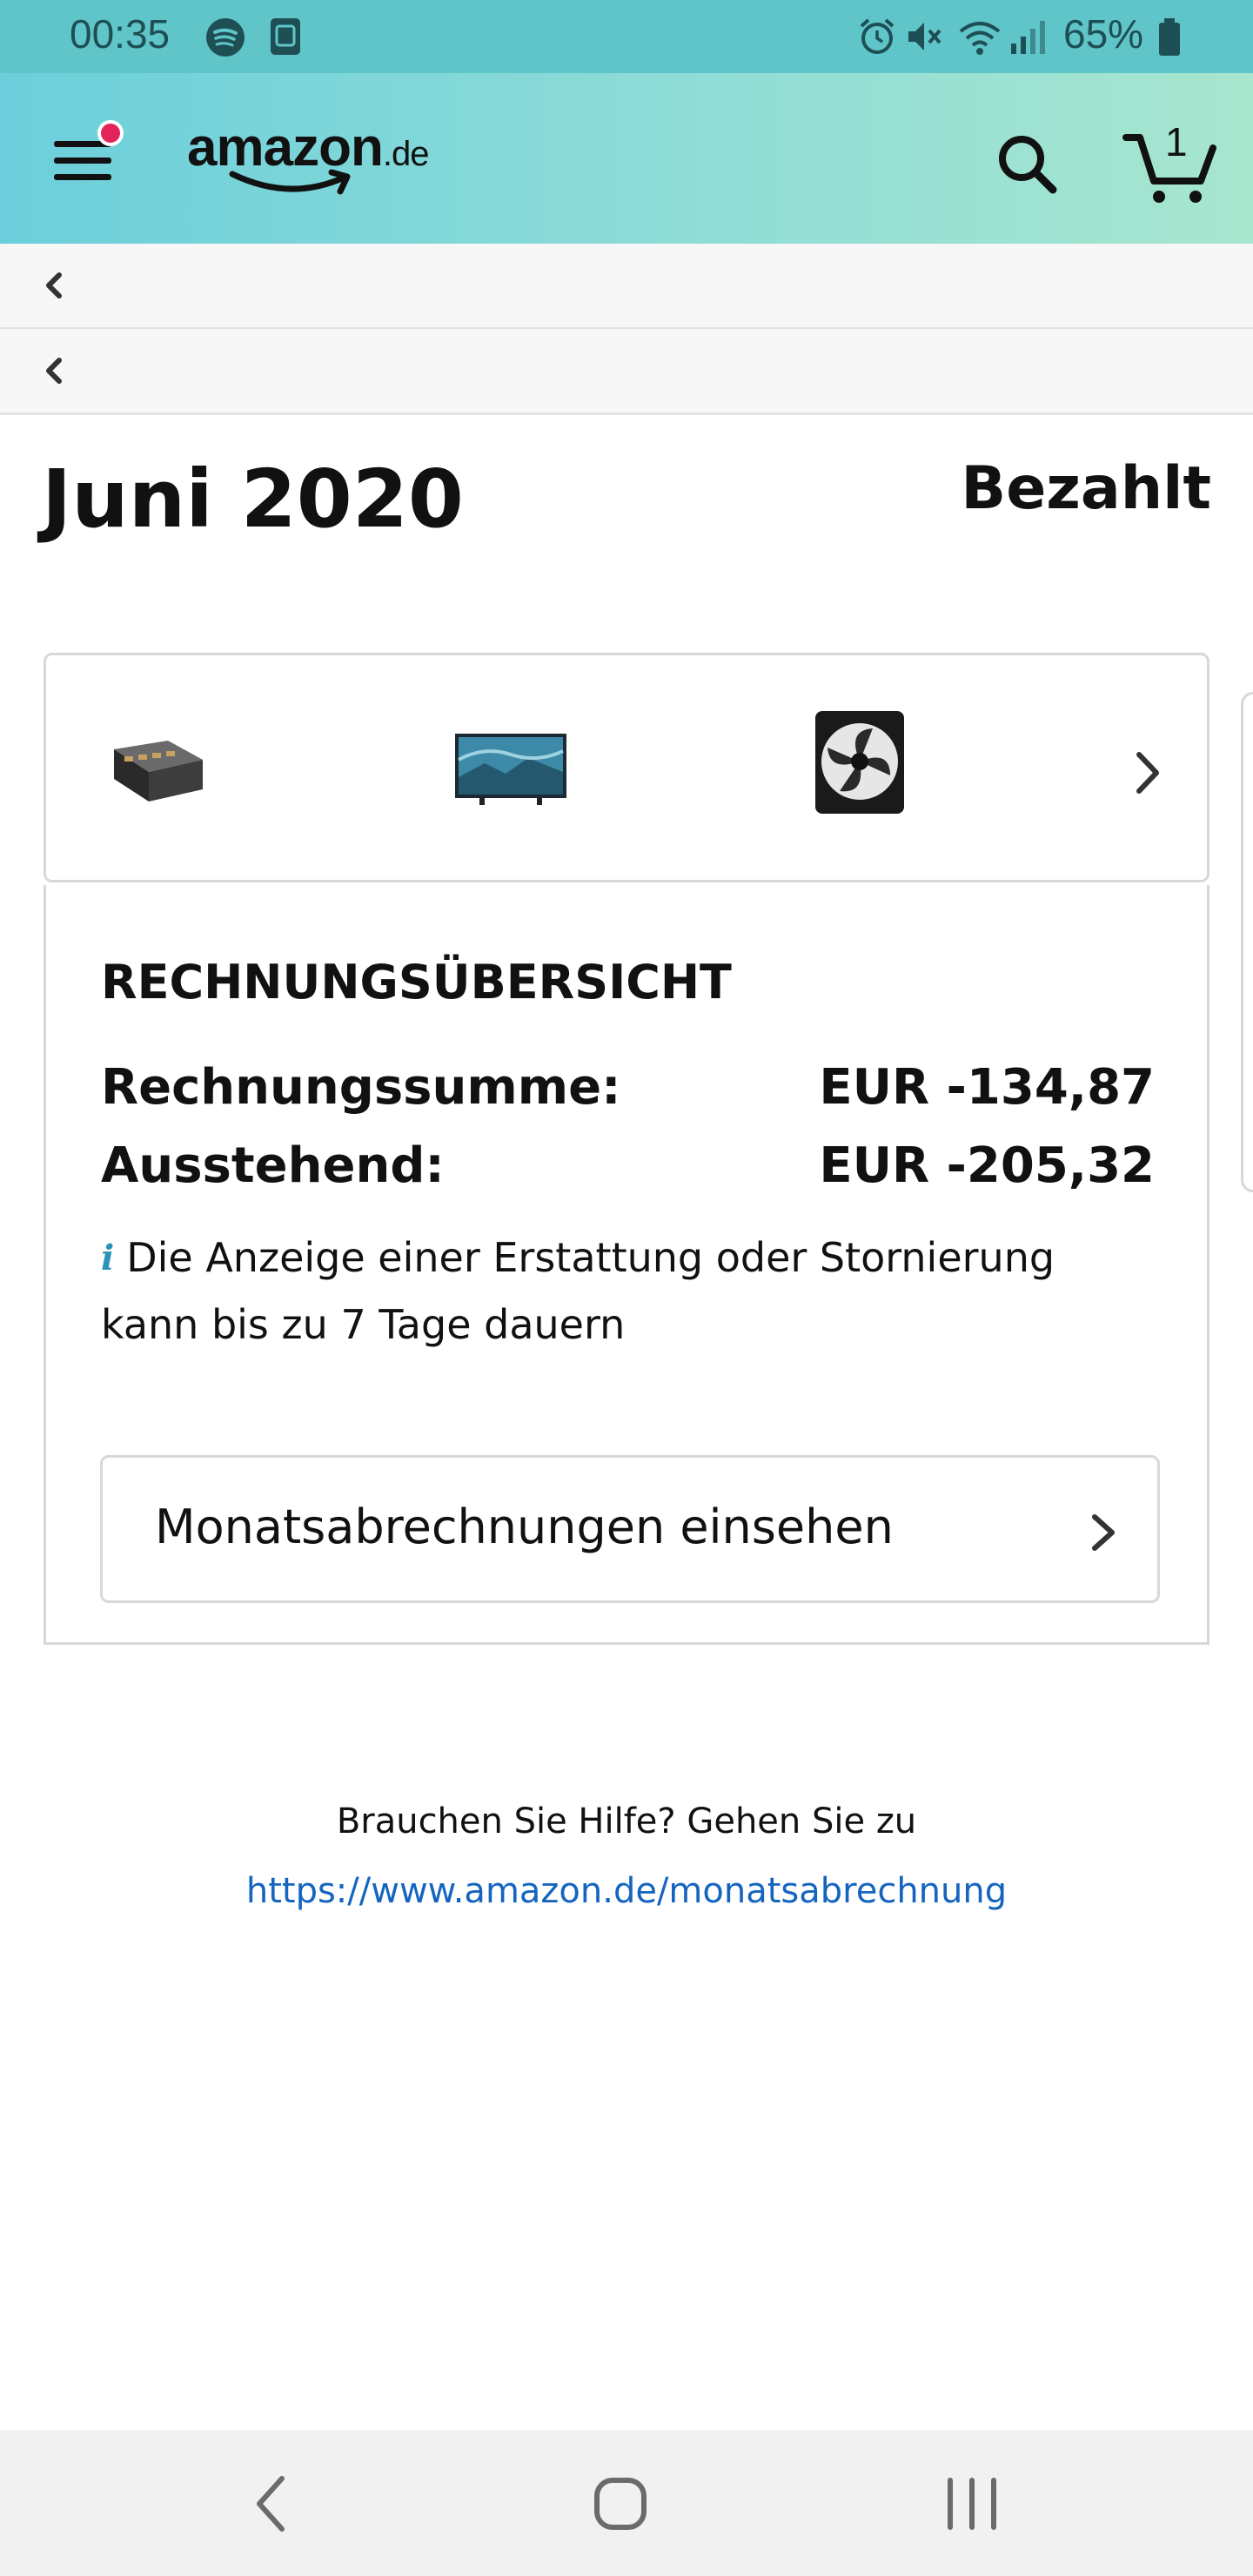 The width and height of the screenshot is (1253, 2576). I want to click on cpu-cooler-thumbnail, so click(860, 765).